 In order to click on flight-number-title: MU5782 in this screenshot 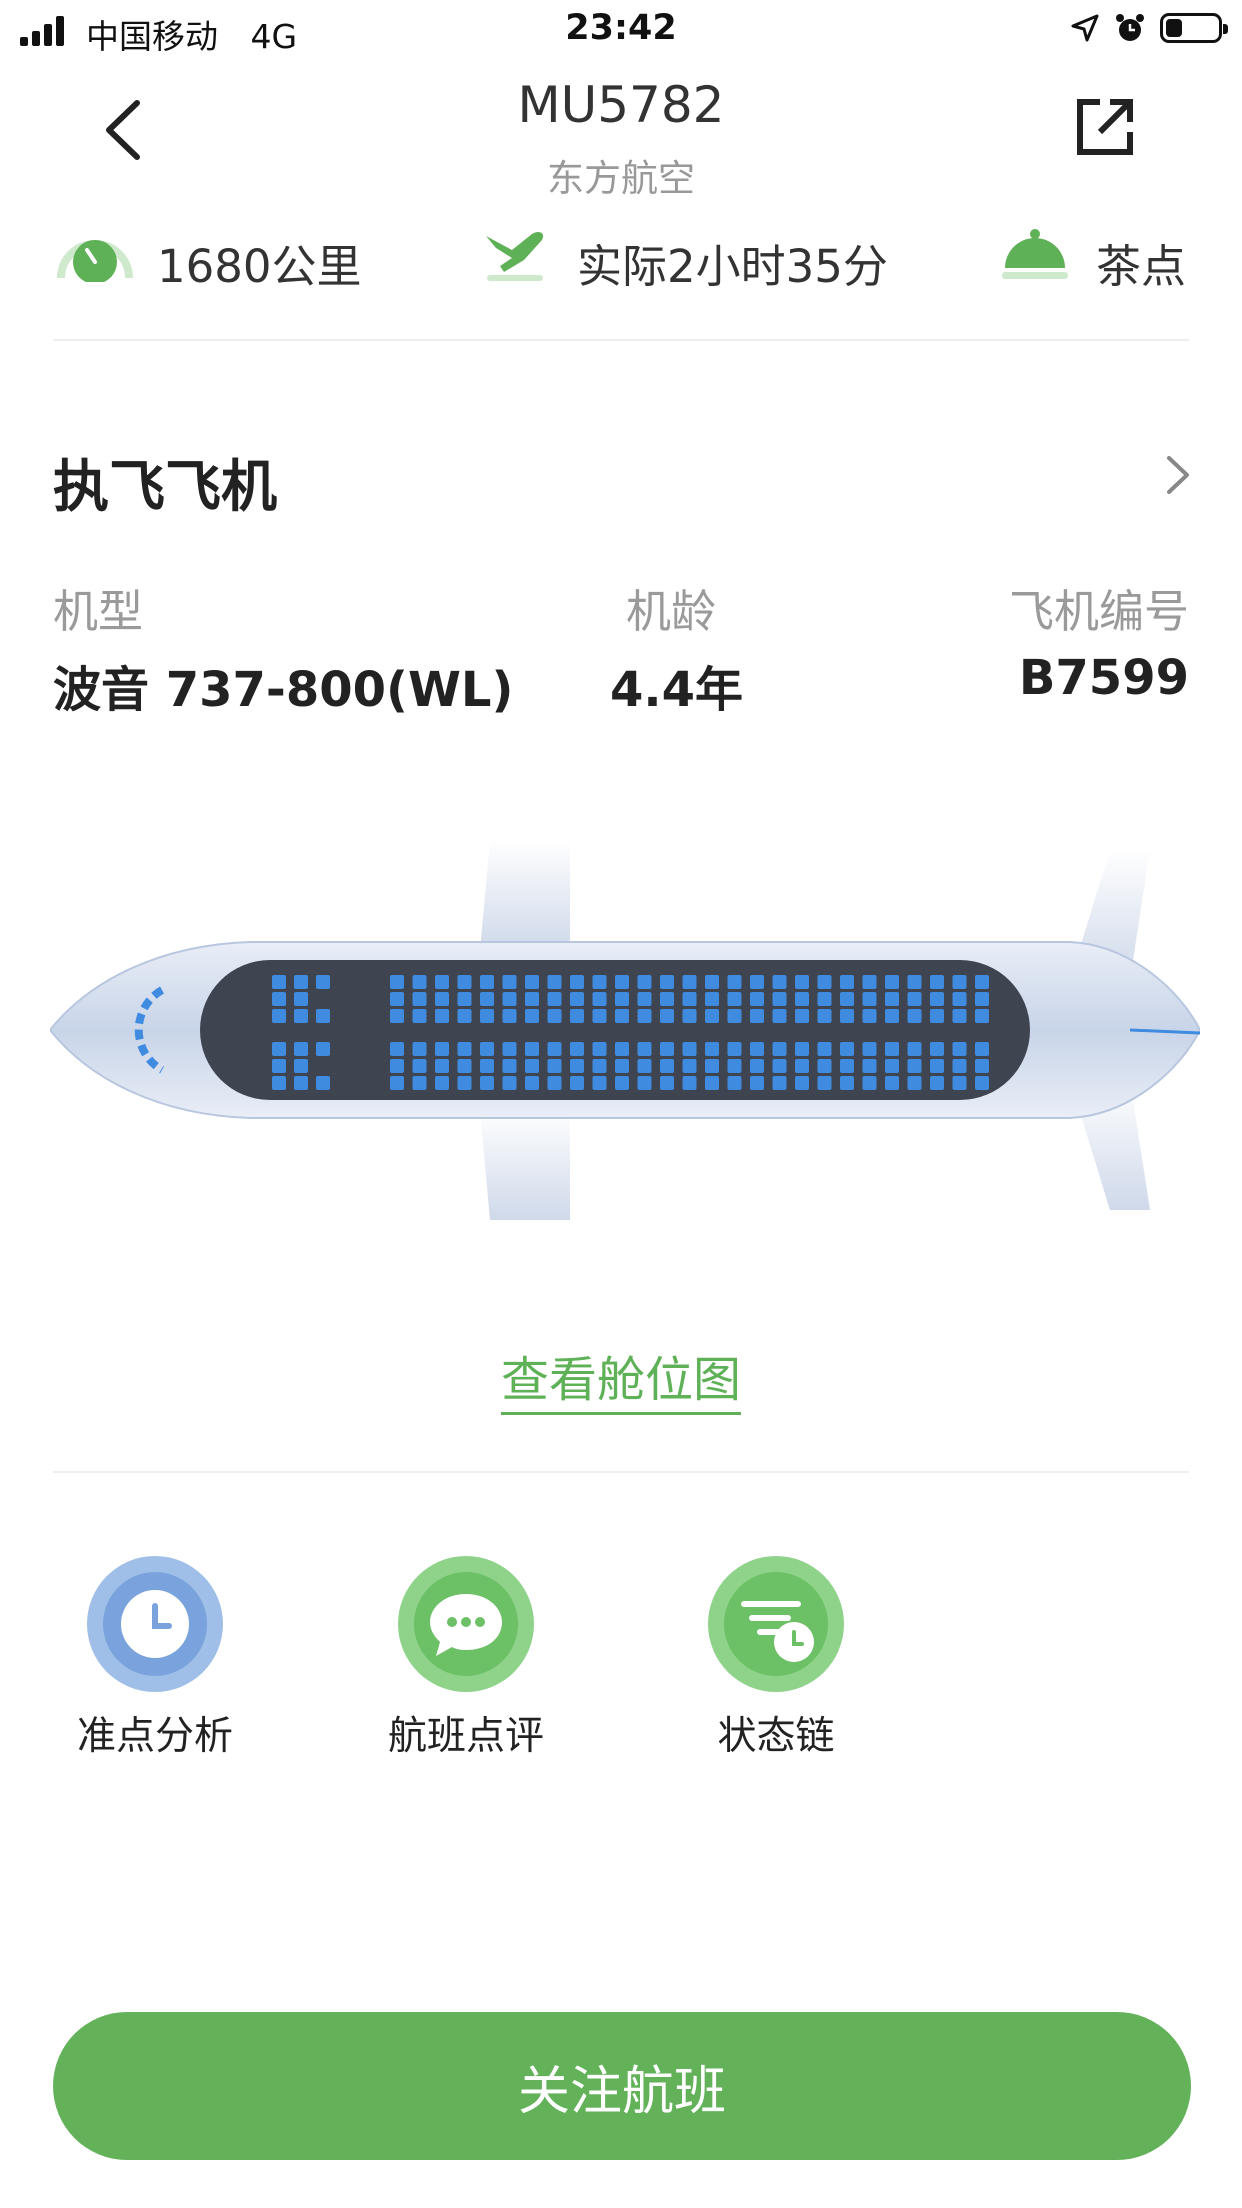, I will do `click(621, 105)`.